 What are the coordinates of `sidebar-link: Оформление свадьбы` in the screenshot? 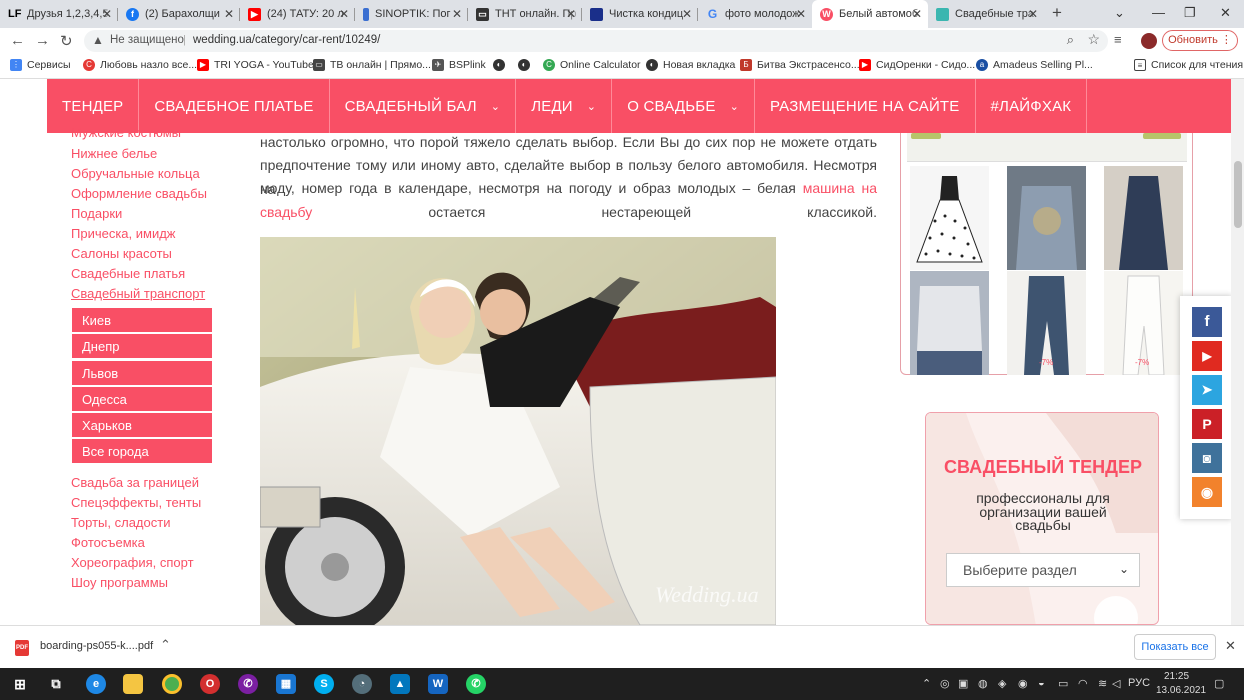 It's located at (139, 193).